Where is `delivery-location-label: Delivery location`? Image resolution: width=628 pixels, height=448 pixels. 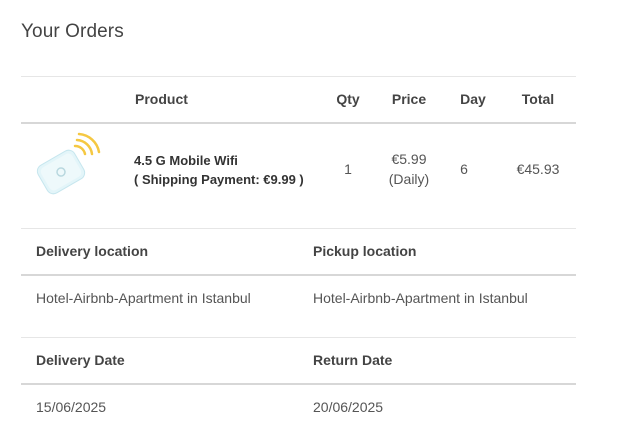 delivery-location-label: Delivery location is located at coordinates (92, 251).